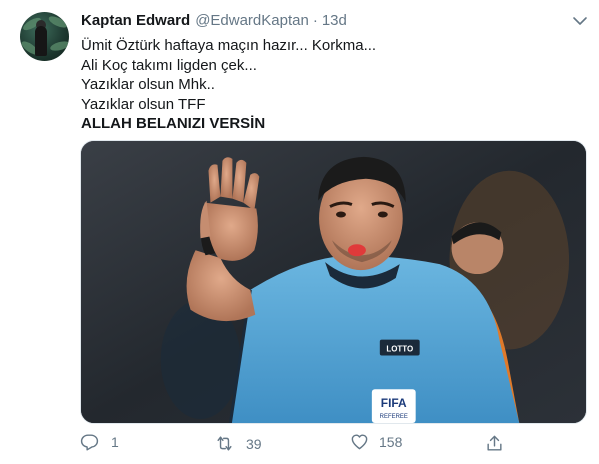 This screenshot has height=464, width=599. I want to click on like-count: 158, so click(391, 441).